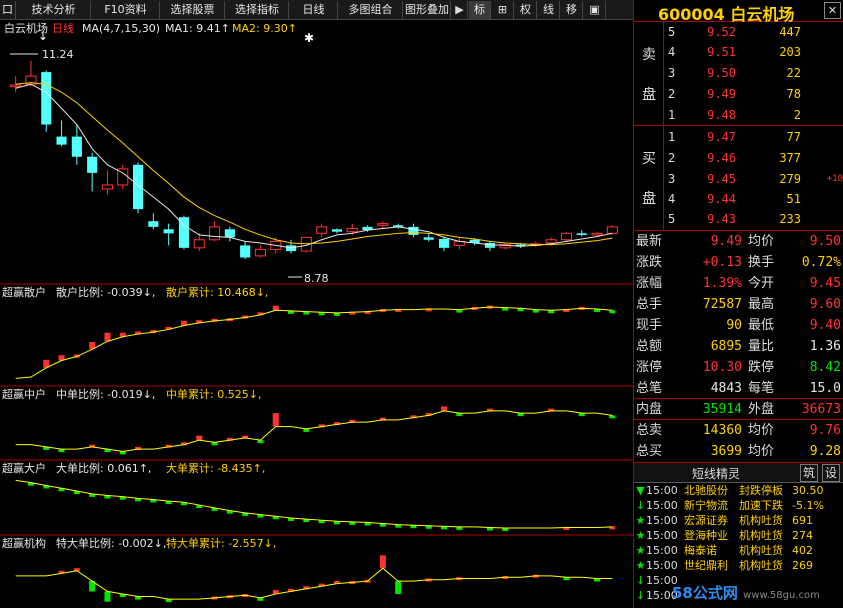 This screenshot has height=608, width=843. What do you see at coordinates (755, 32) in the screenshot?
I see `sell-level-5: 5 9.52 447` at bounding box center [755, 32].